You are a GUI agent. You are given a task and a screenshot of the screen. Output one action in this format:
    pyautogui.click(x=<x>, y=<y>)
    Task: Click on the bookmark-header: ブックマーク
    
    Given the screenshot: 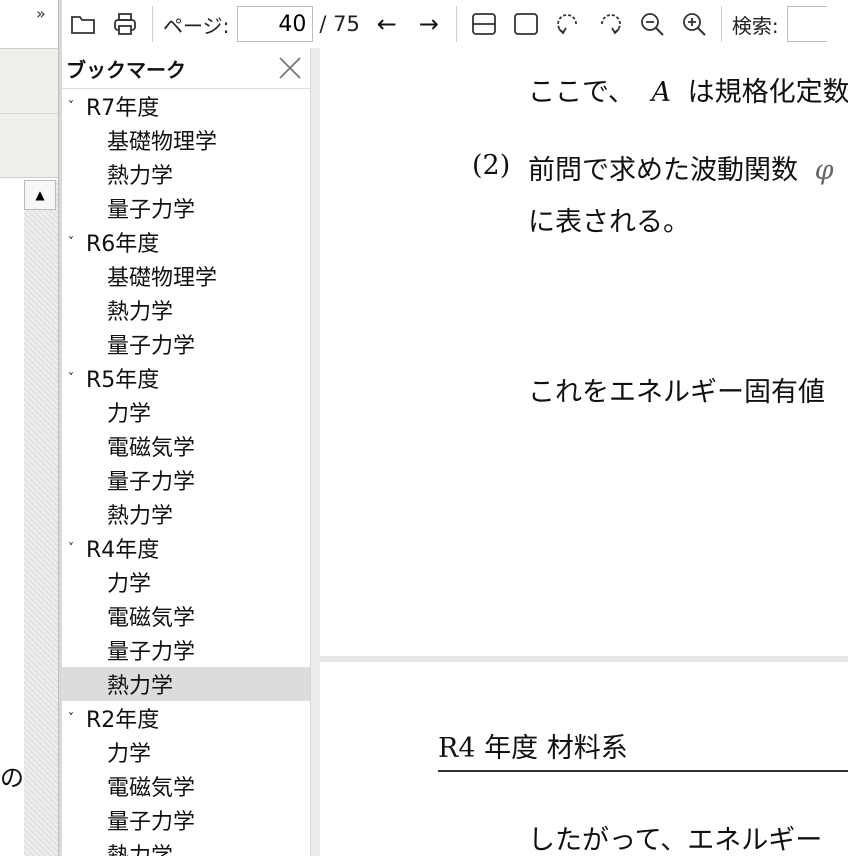 What is the action you would take?
    pyautogui.click(x=186, y=68)
    